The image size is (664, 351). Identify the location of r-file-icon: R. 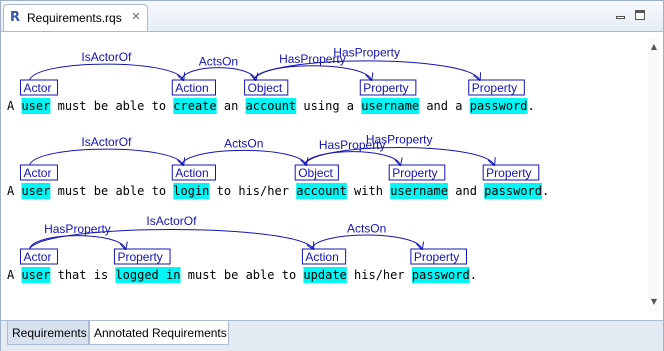
(15, 17).